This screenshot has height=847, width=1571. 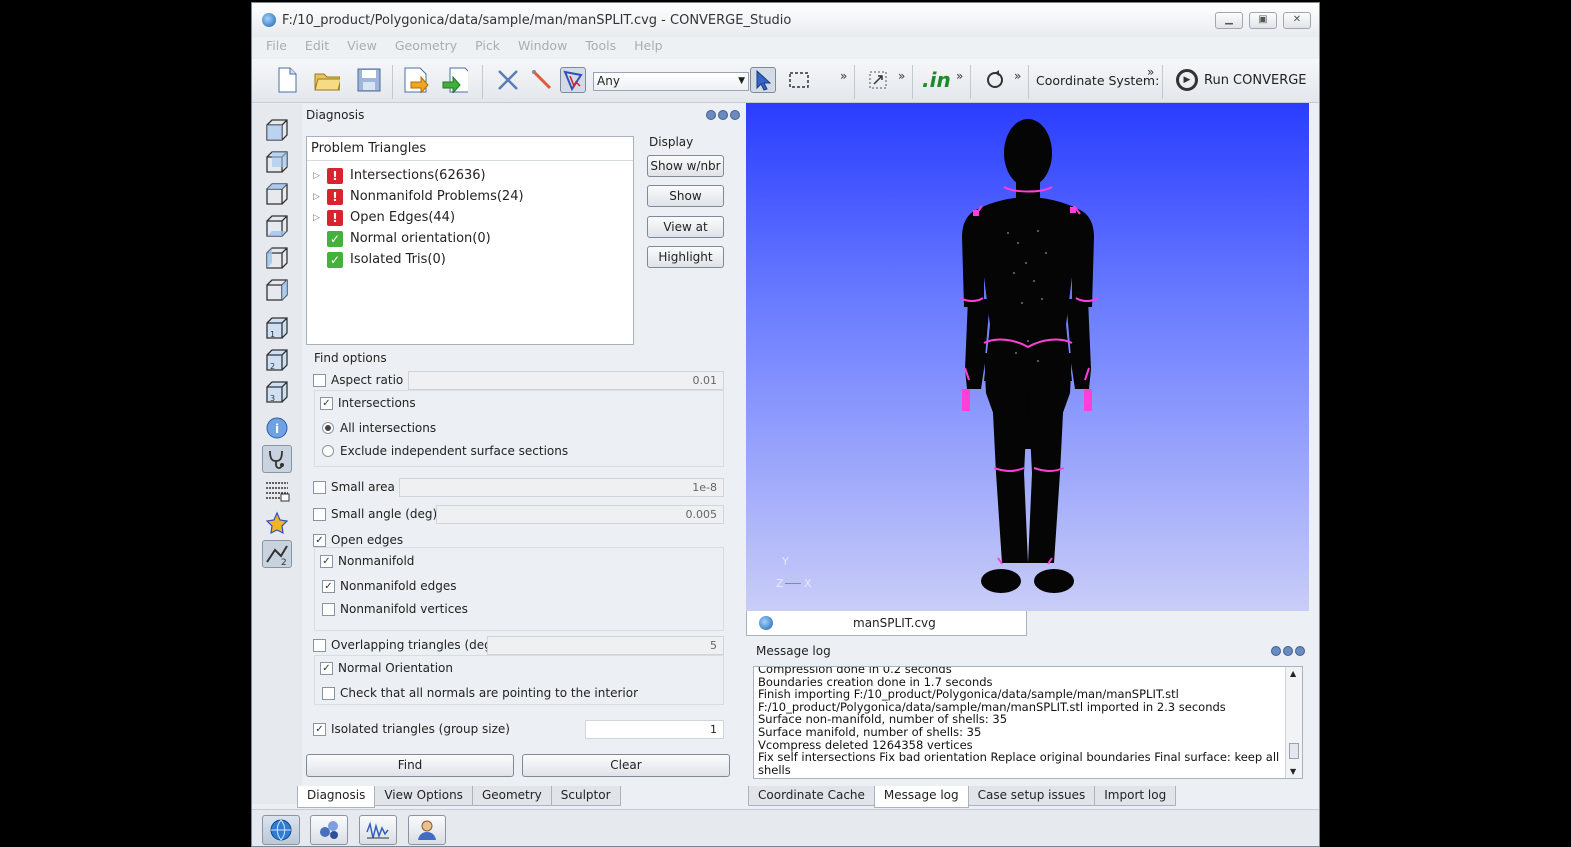 What do you see at coordinates (487, 47) in the screenshot?
I see `menu-pick: Pick` at bounding box center [487, 47].